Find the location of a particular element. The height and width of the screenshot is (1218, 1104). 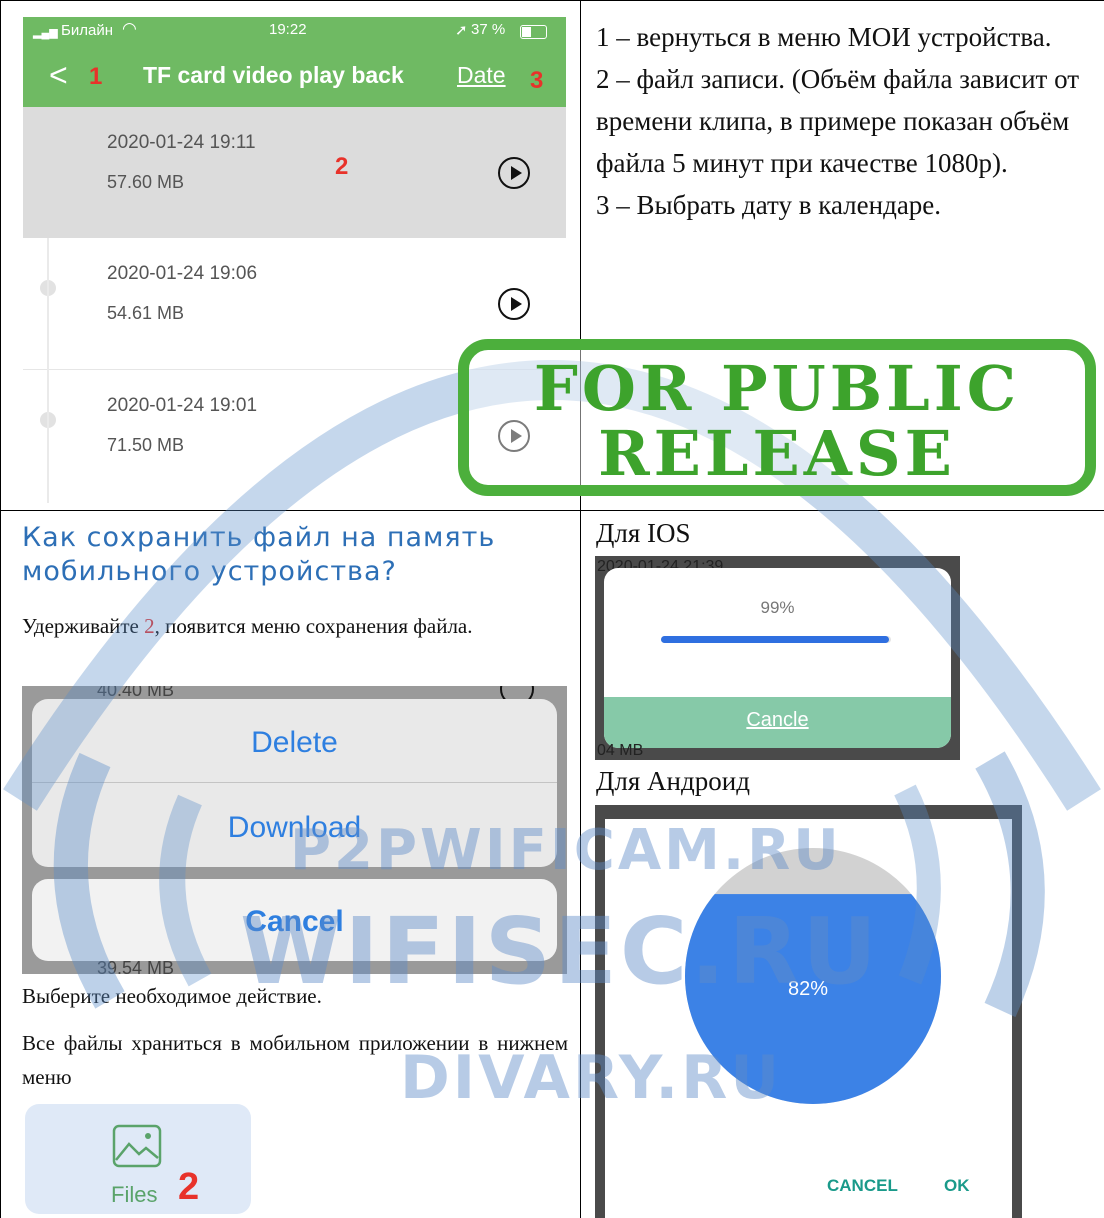

delete-button: Delete is located at coordinates (294, 743).